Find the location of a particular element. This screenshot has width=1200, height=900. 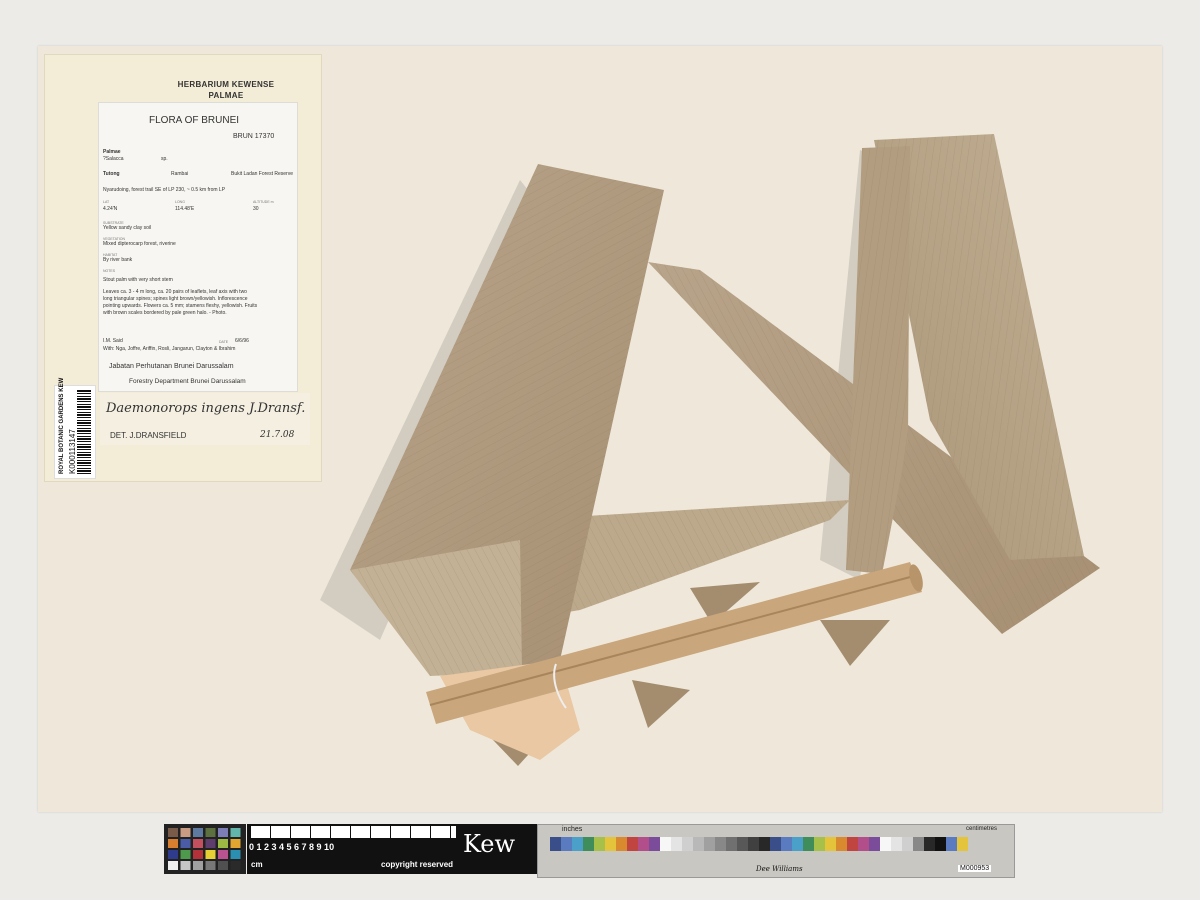

color-patches is located at coordinates (204, 849).